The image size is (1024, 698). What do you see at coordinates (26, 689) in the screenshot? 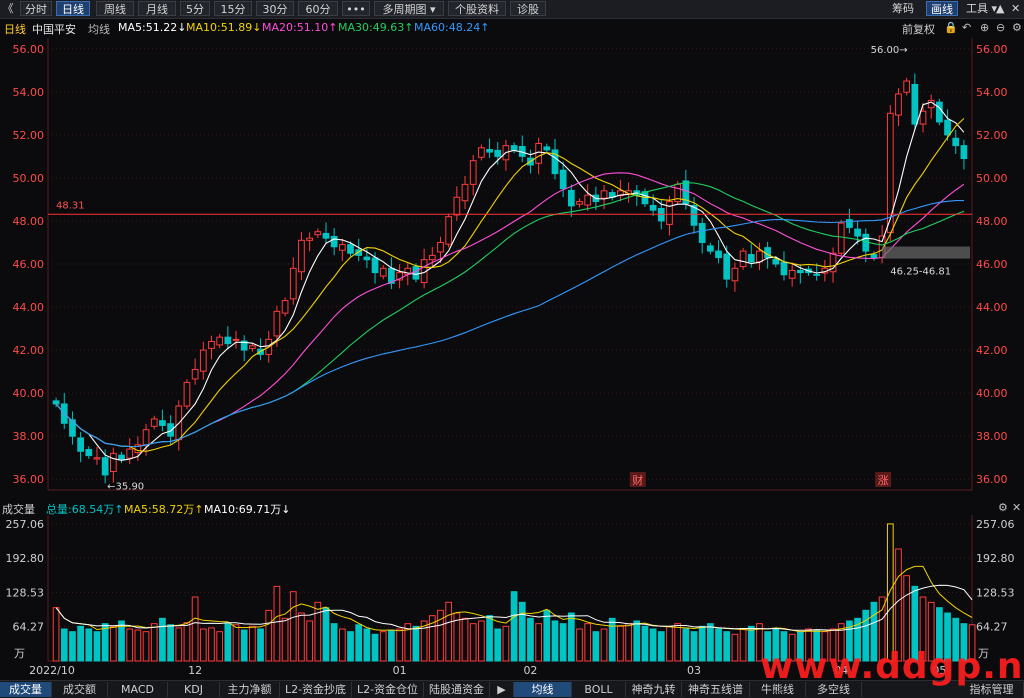
I see `tab-volume: 成交量` at bounding box center [26, 689].